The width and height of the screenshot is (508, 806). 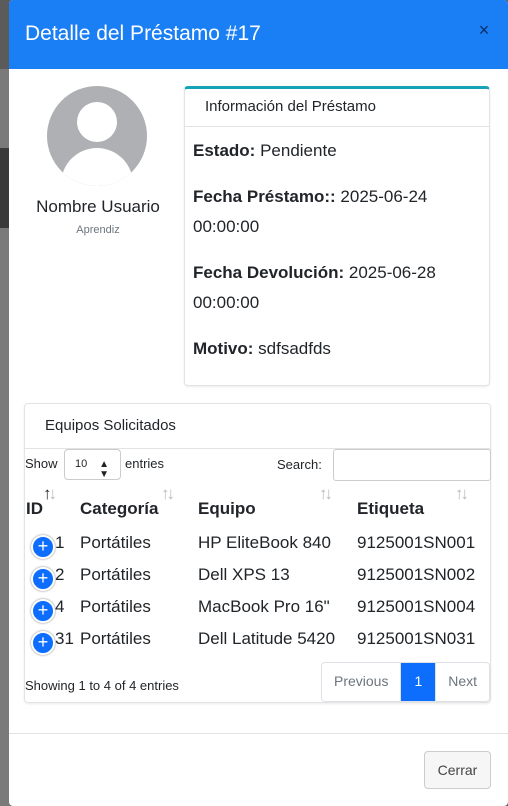 I want to click on close-icon: ×, so click(x=484, y=30).